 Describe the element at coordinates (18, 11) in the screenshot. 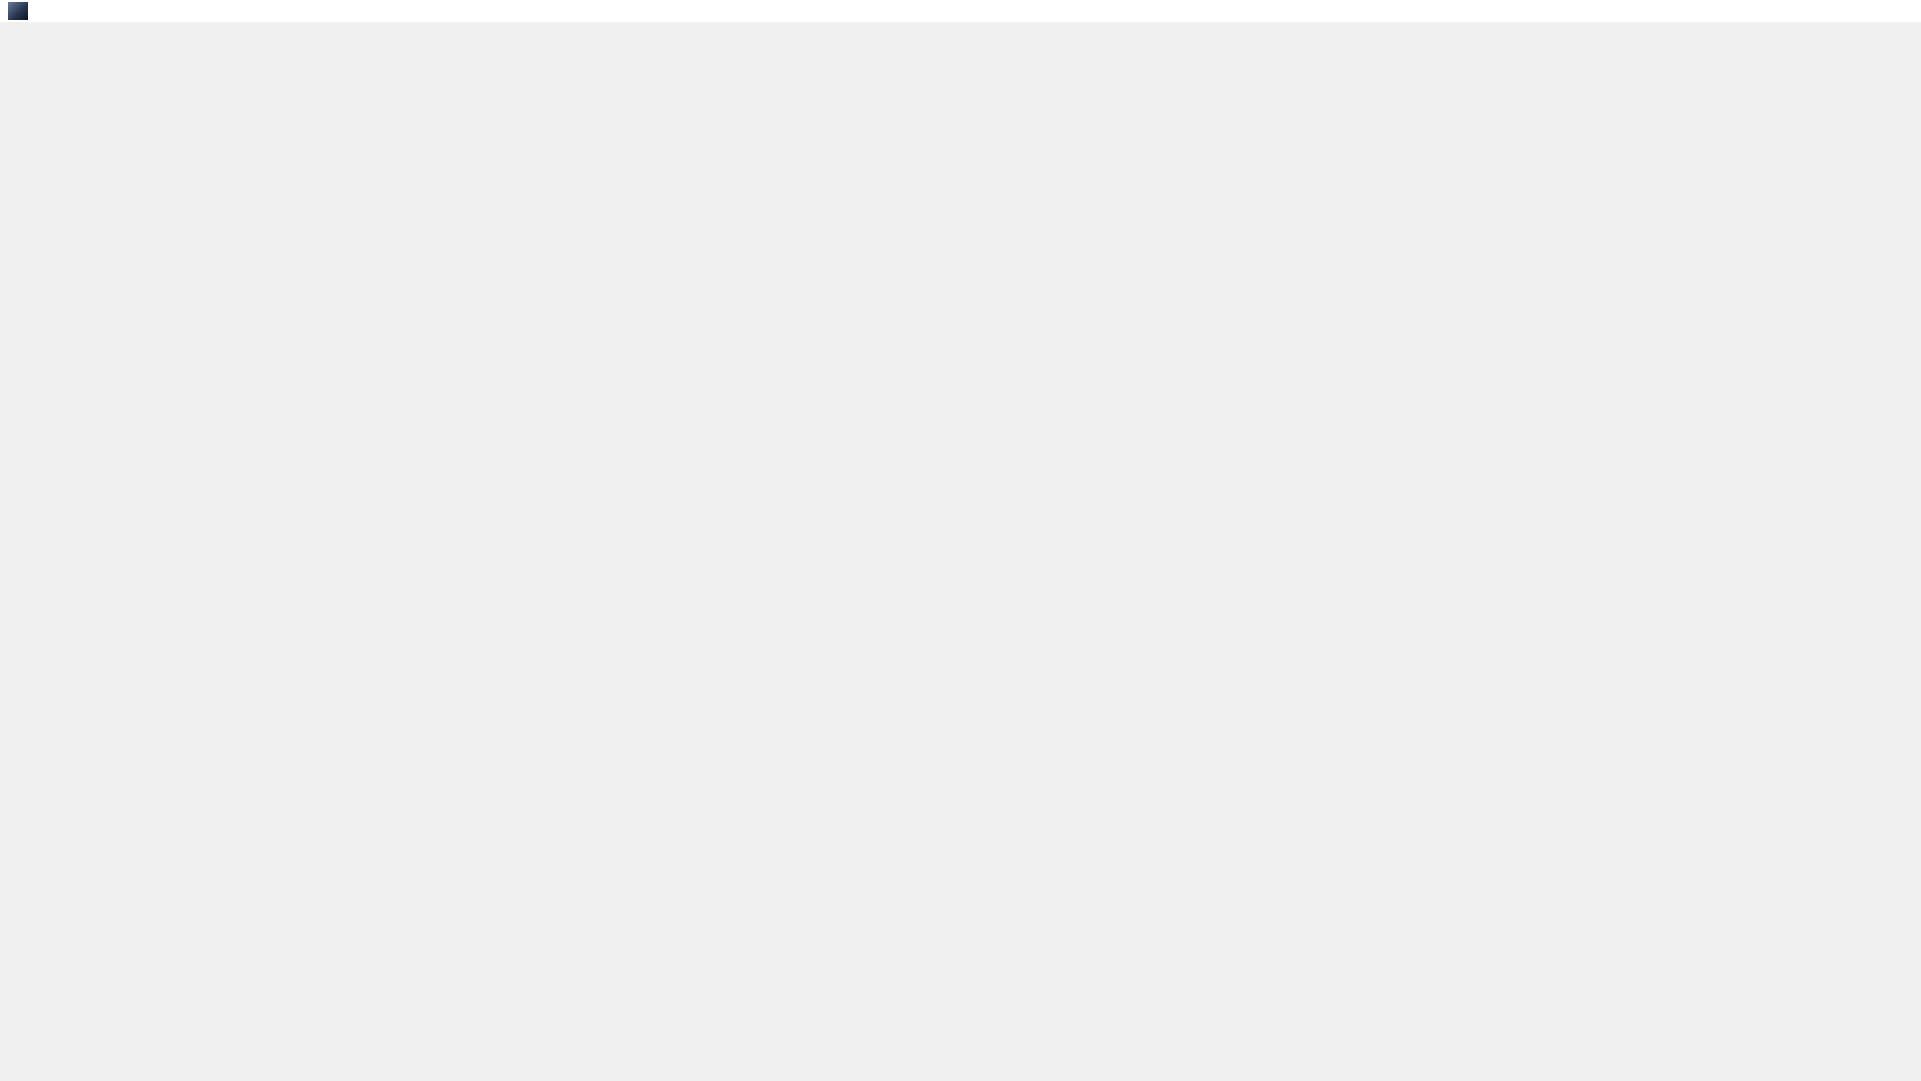

I see `snap-logo-icon` at that location.